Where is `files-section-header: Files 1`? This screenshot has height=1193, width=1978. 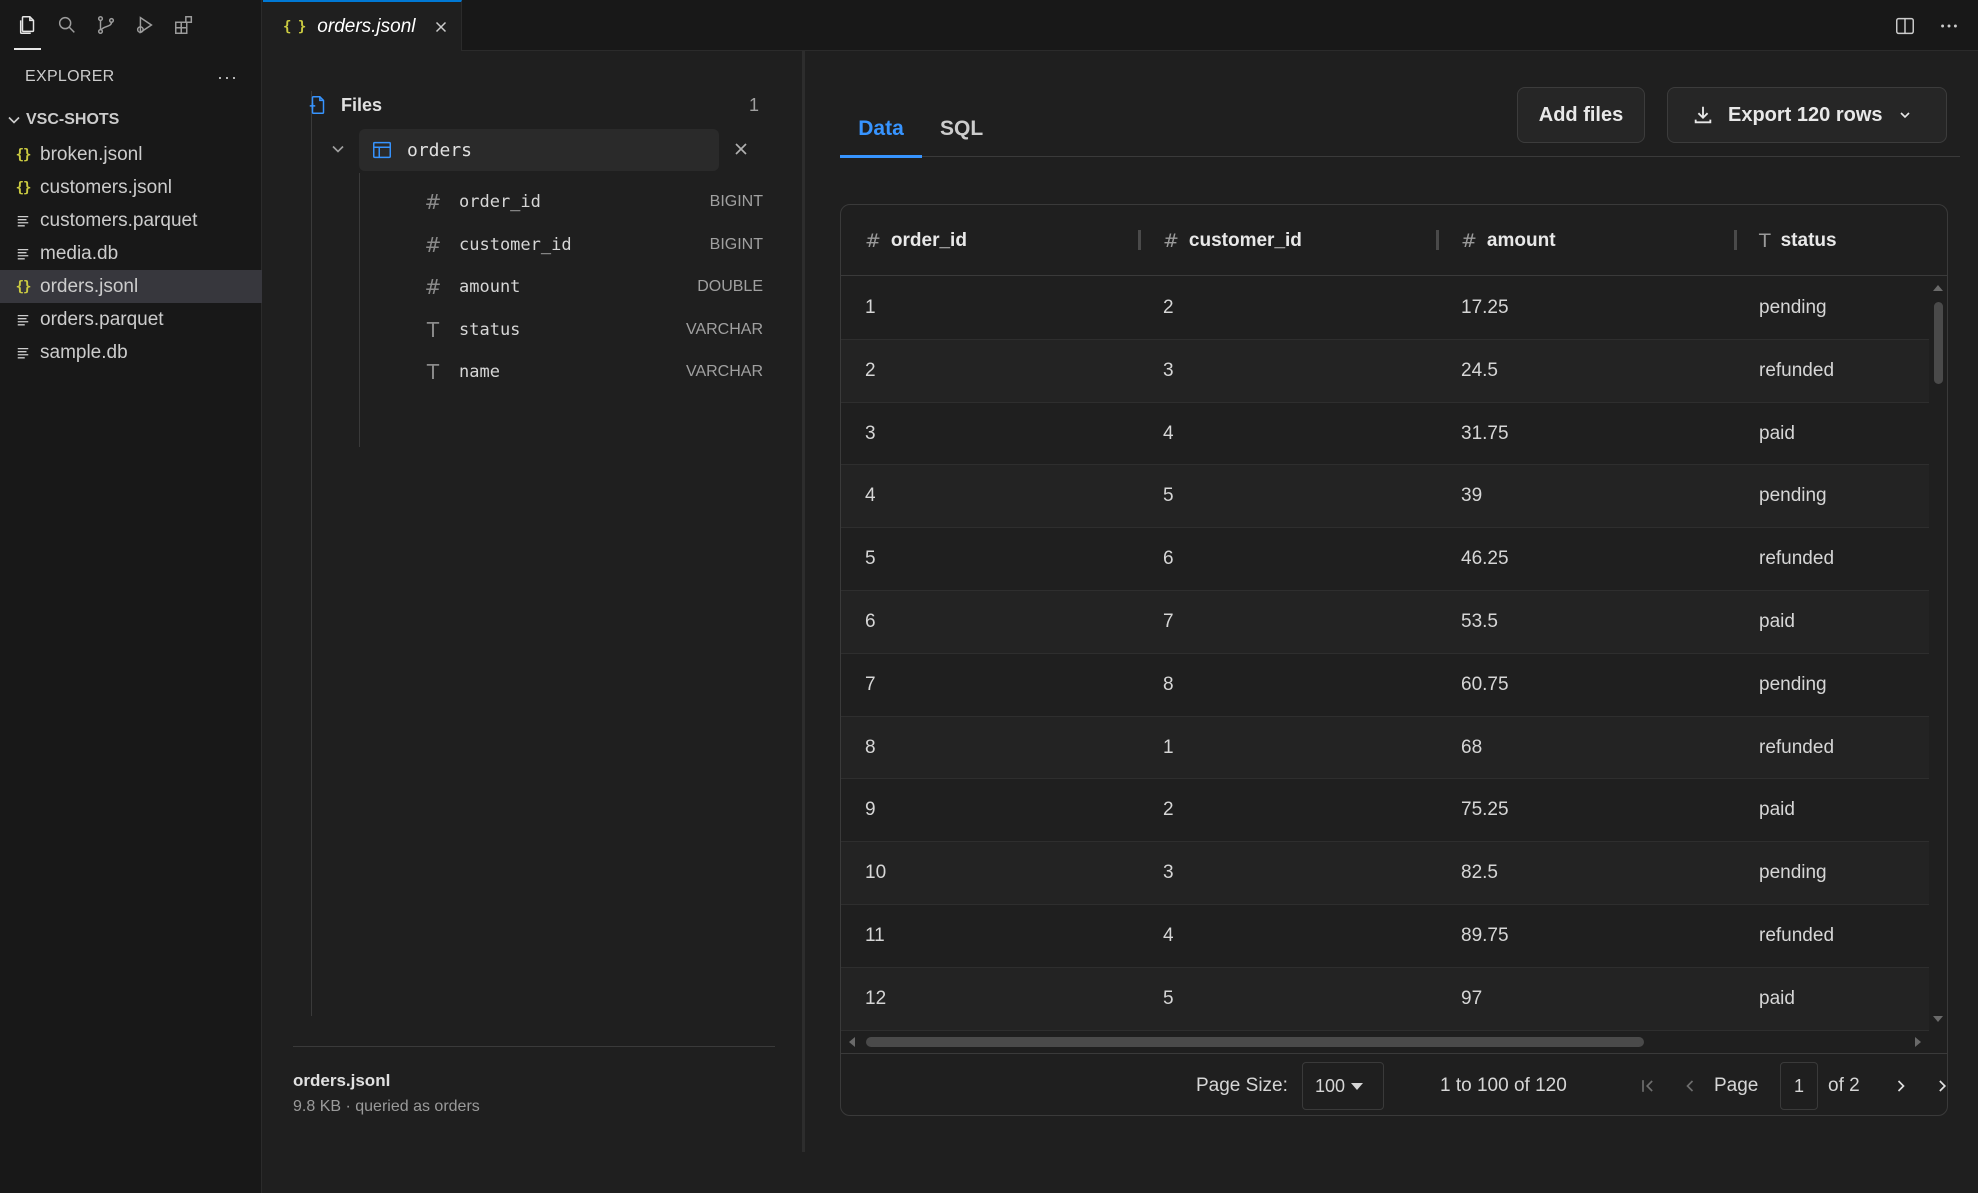 files-section-header: Files 1 is located at coordinates (533, 105).